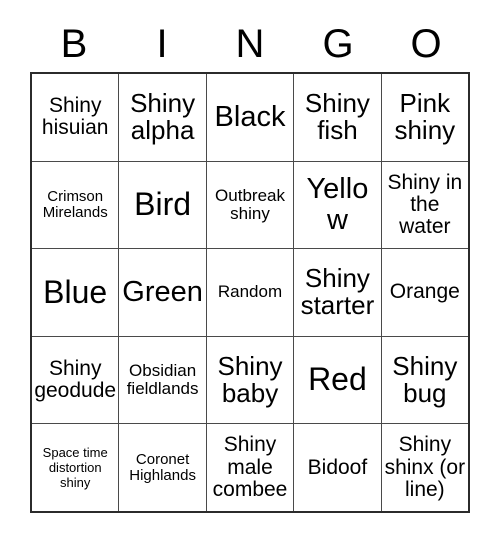 The image size is (500, 544). I want to click on bingo-cell-label: Blue, so click(75, 291).